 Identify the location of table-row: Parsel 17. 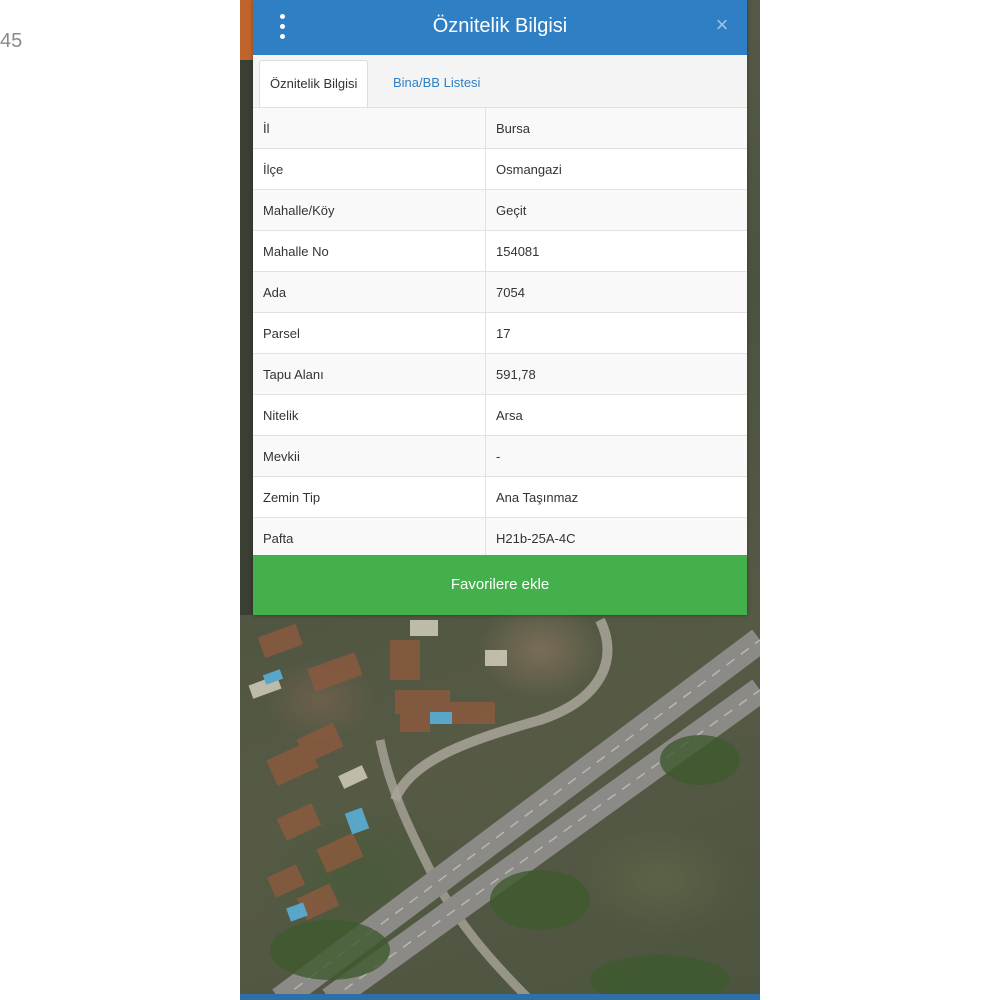
(500, 333).